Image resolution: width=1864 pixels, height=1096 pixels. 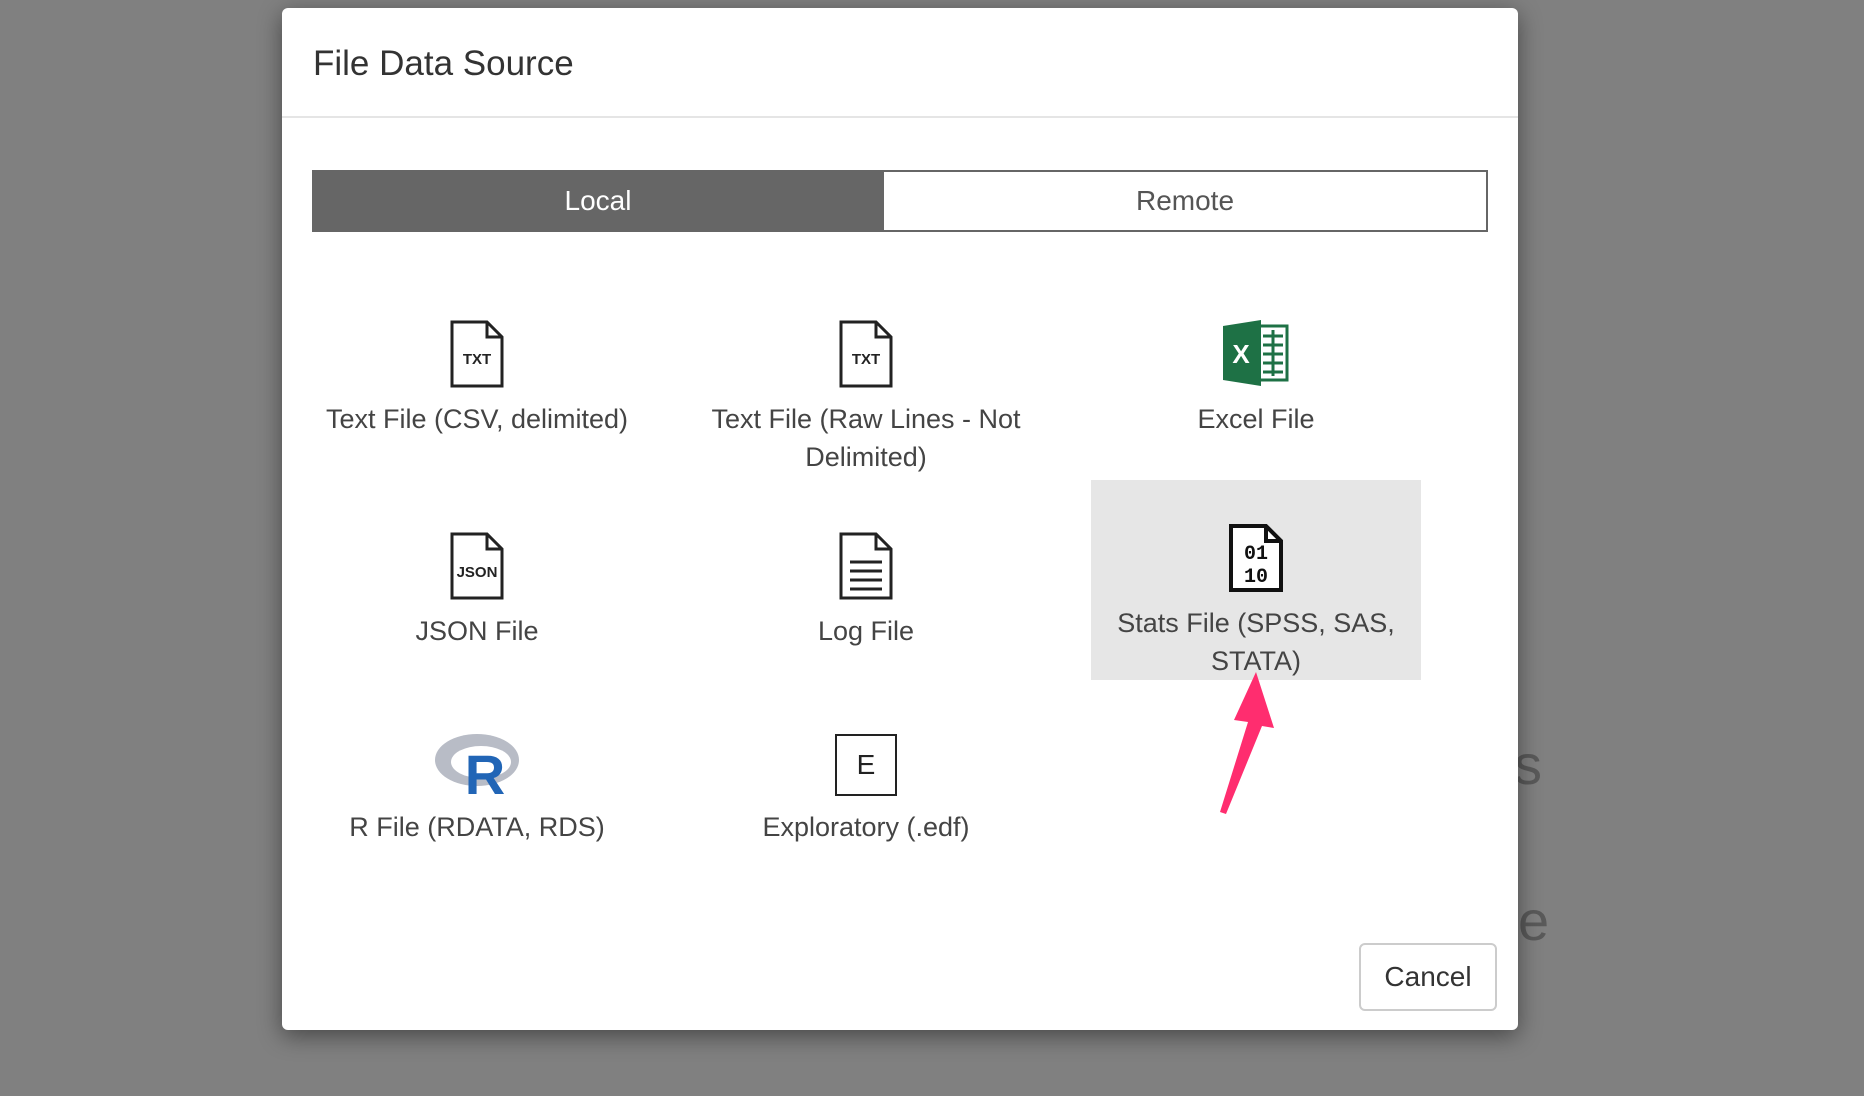 I want to click on r-logo-icon: R, so click(x=477, y=765).